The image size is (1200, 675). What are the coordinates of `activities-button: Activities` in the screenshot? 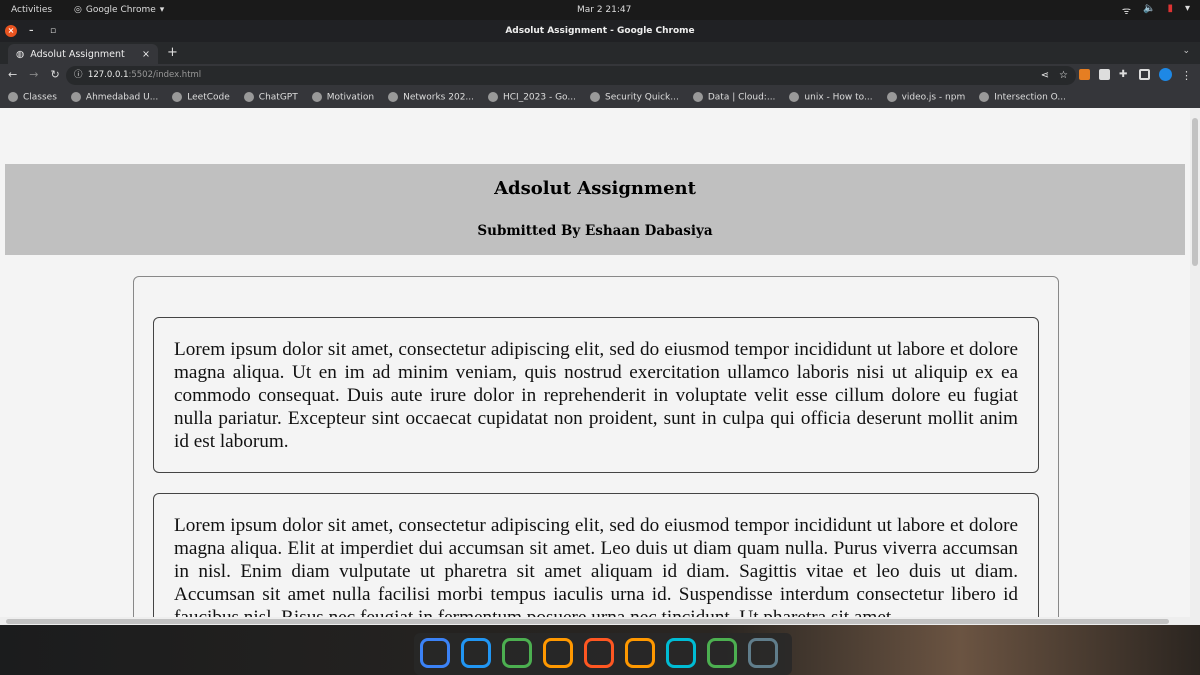 It's located at (31, 10).